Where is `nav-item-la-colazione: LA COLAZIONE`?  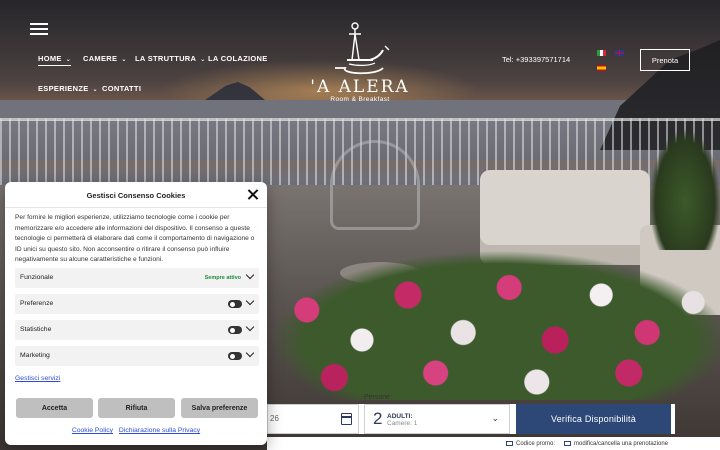 nav-item-la-colazione: LA COLAZIONE is located at coordinates (238, 58).